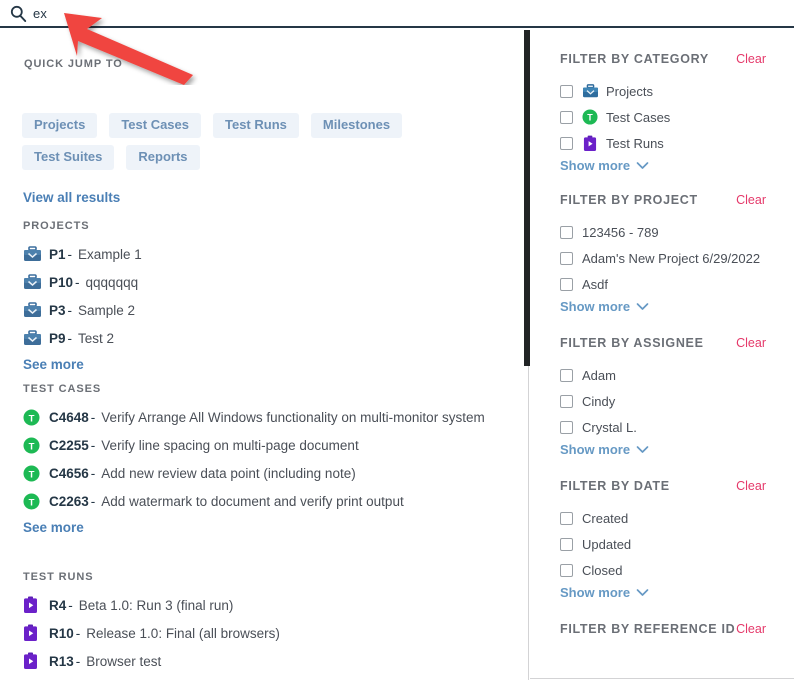 This screenshot has width=794, height=680. What do you see at coordinates (677, 165) in the screenshot?
I see `show-more-category: Show more` at bounding box center [677, 165].